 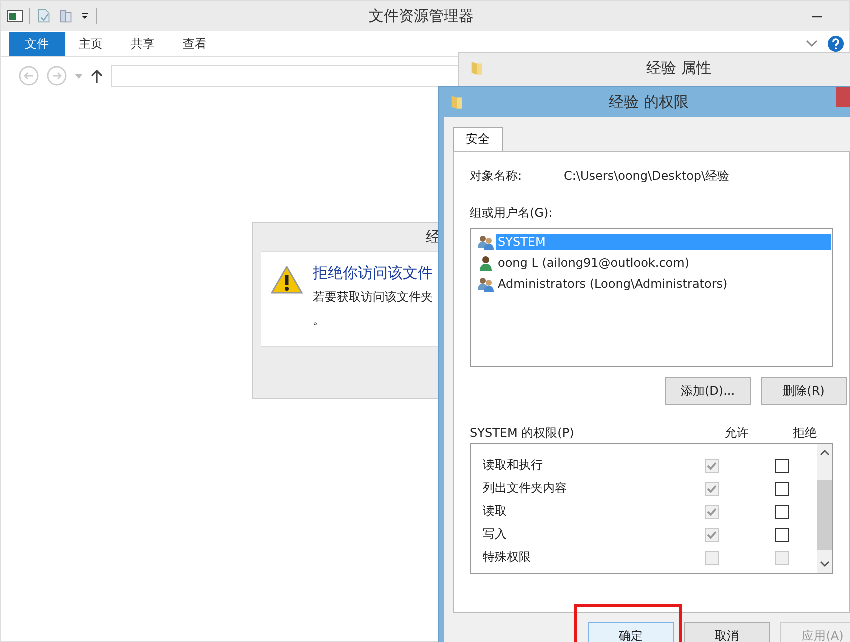 What do you see at coordinates (737, 433) in the screenshot?
I see `column-header: 允许` at bounding box center [737, 433].